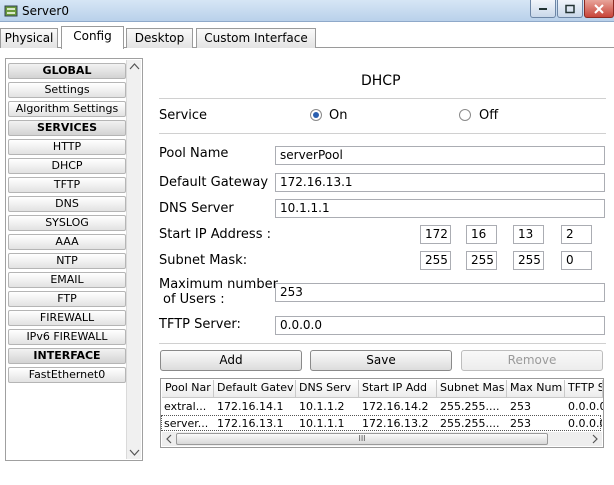 This screenshot has width=614, height=485. What do you see at coordinates (322, 406) in the screenshot?
I see `table-cell: 10.1.1.2` at bounding box center [322, 406].